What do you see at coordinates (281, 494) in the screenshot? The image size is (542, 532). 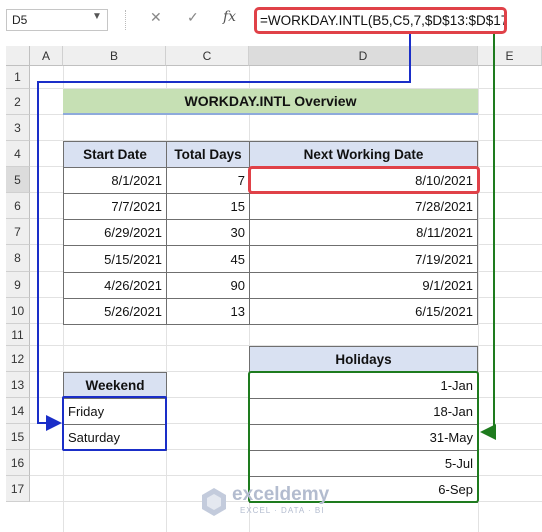 I see `watermark-brand: exceldemy` at bounding box center [281, 494].